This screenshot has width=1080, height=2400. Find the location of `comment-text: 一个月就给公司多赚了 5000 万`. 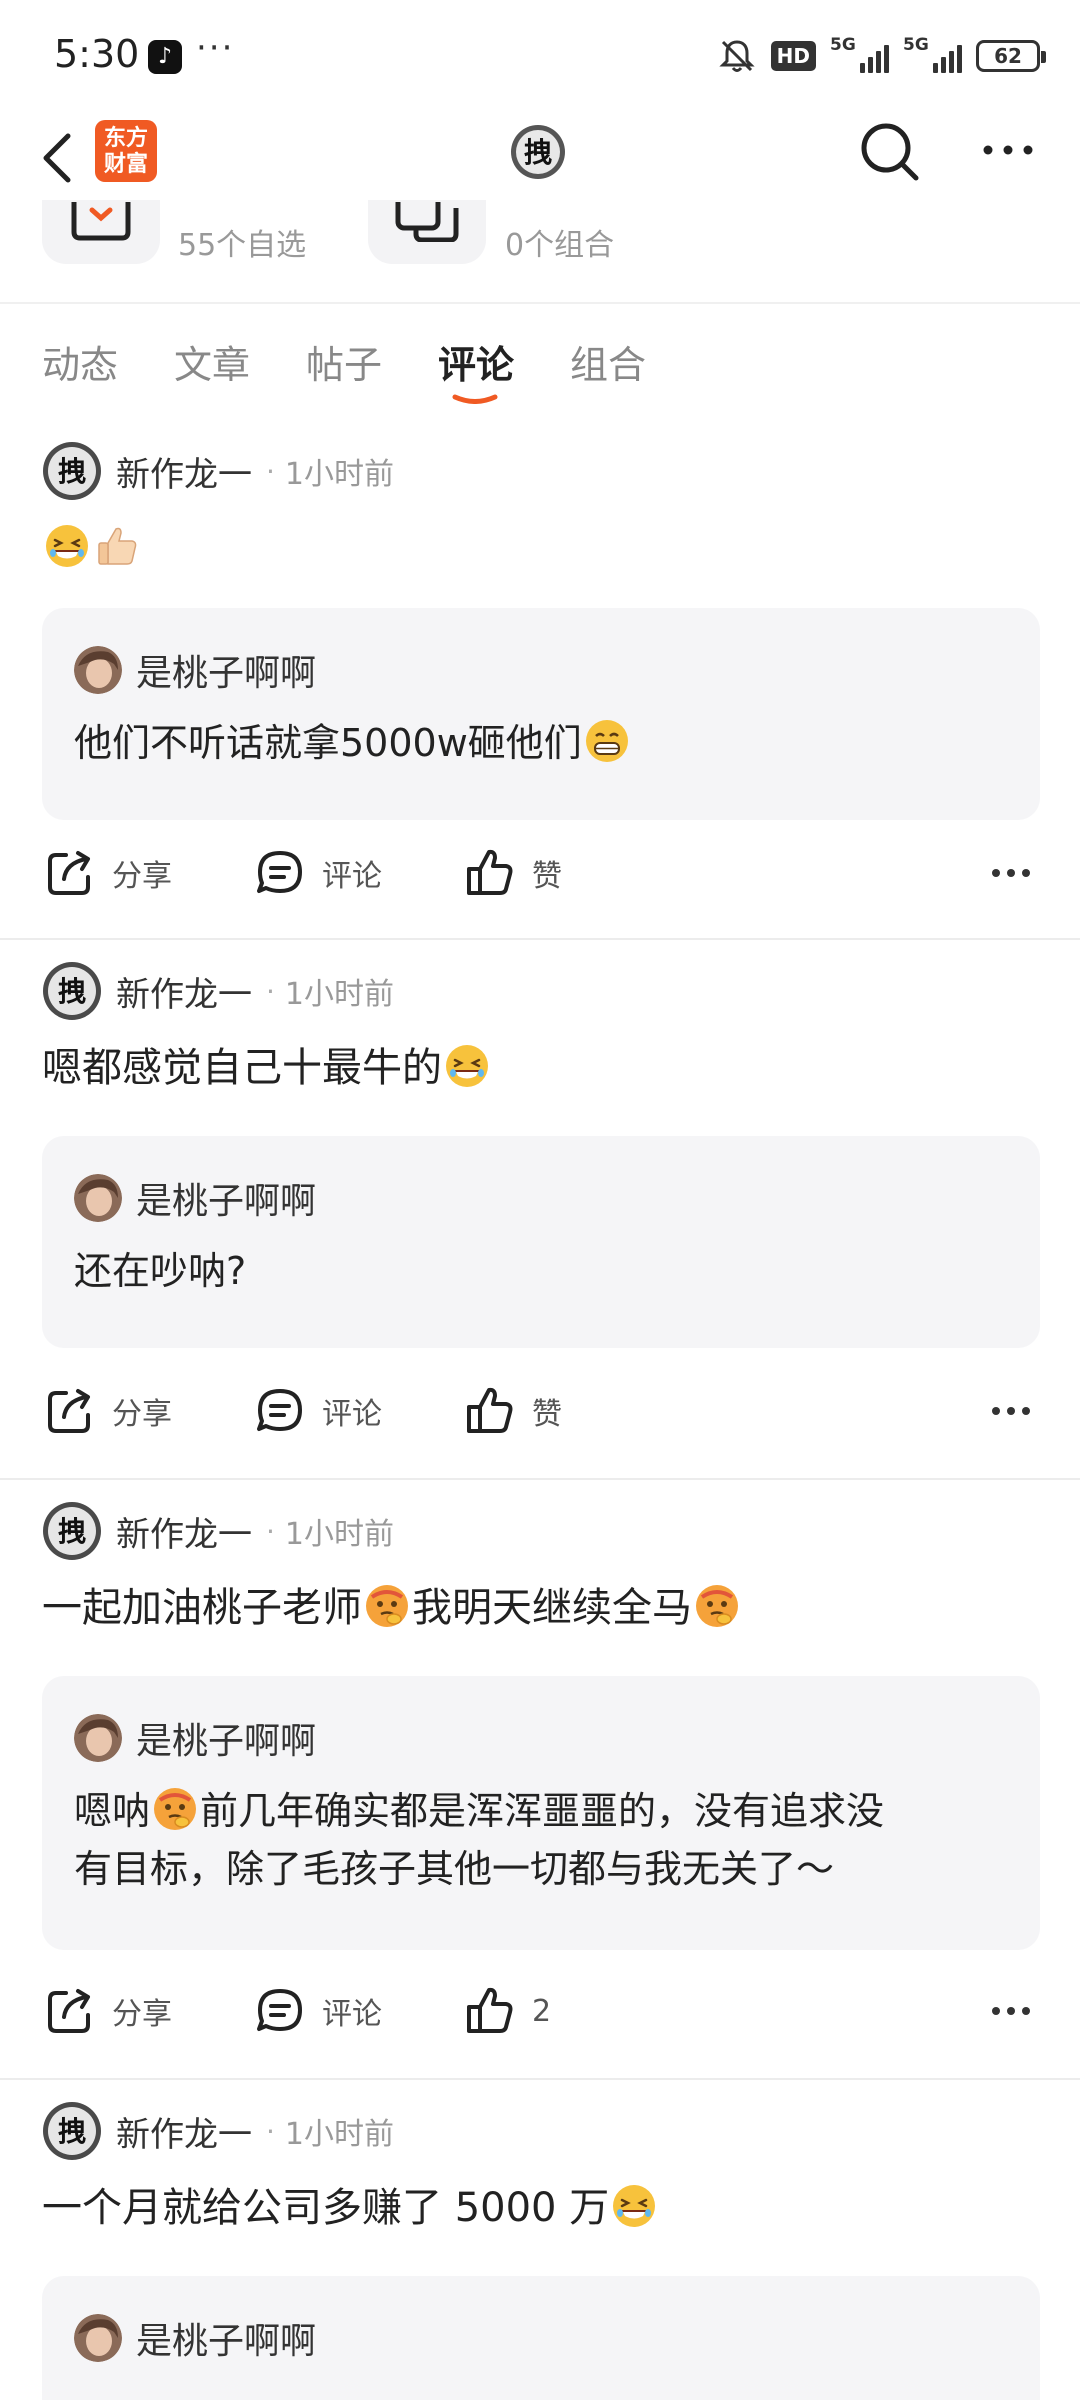

comment-text: 一个月就给公司多赚了 5000 万 is located at coordinates (542, 2208).